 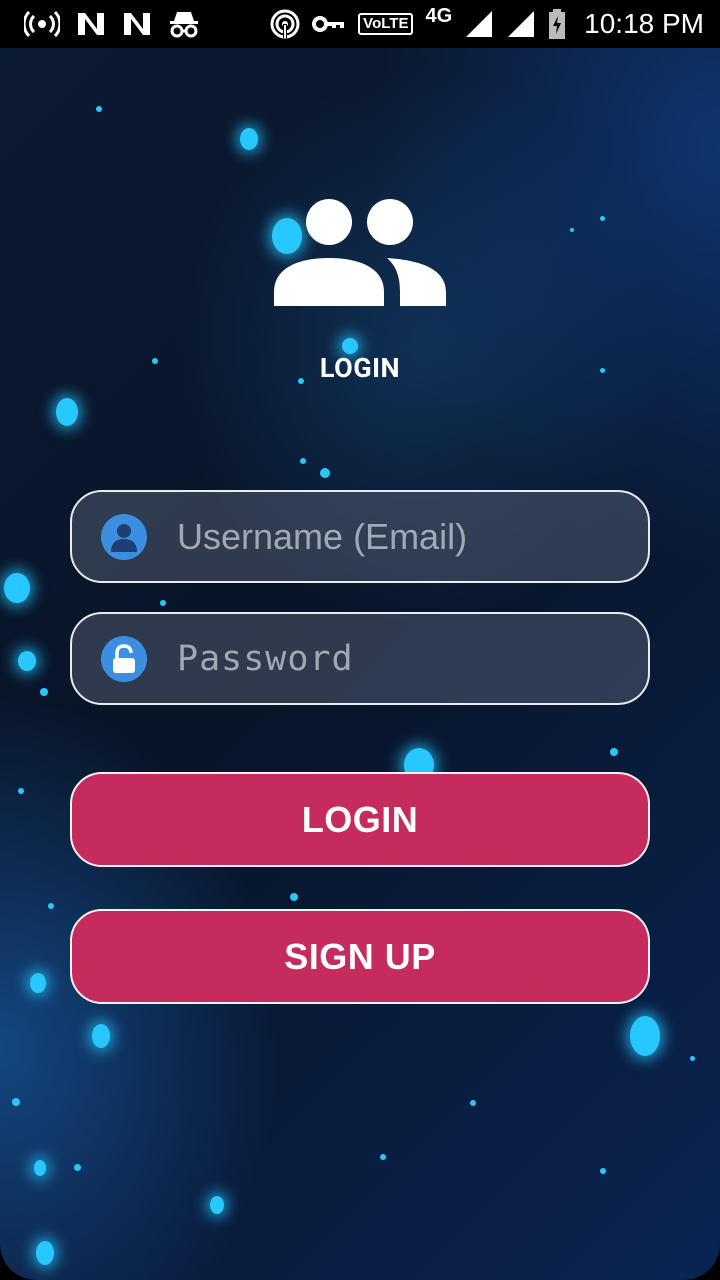 What do you see at coordinates (184, 24) in the screenshot?
I see `incognito-icon` at bounding box center [184, 24].